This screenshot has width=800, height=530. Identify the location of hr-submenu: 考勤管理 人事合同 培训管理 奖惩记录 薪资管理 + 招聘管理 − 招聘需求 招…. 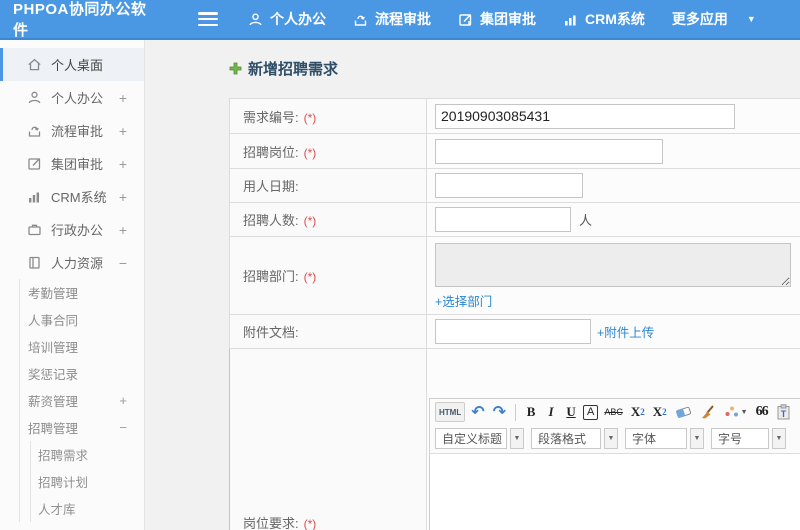
(81, 400).